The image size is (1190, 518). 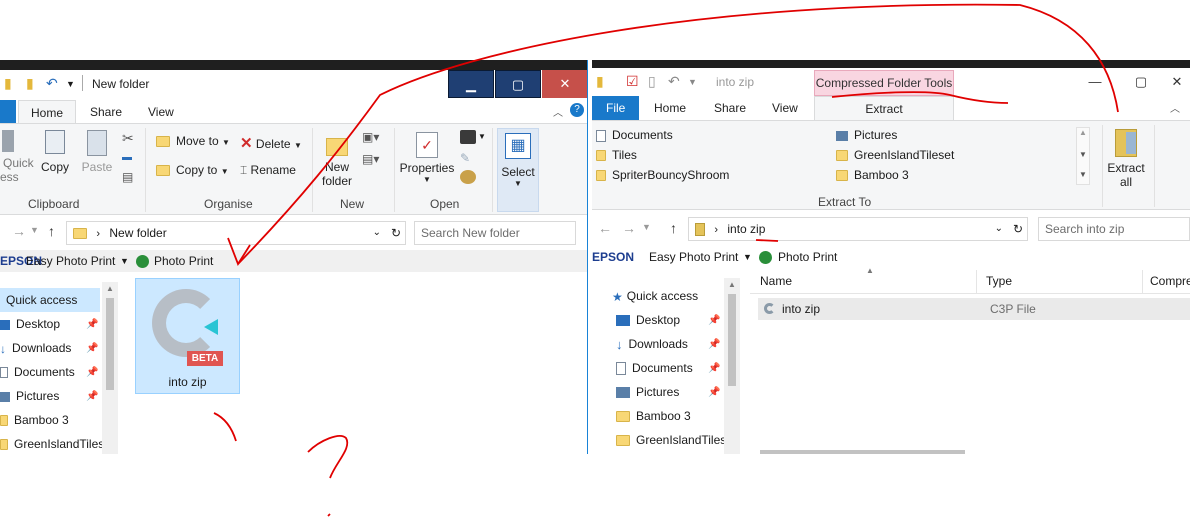 What do you see at coordinates (328, 457) in the screenshot?
I see `annotation-question-mark` at bounding box center [328, 457].